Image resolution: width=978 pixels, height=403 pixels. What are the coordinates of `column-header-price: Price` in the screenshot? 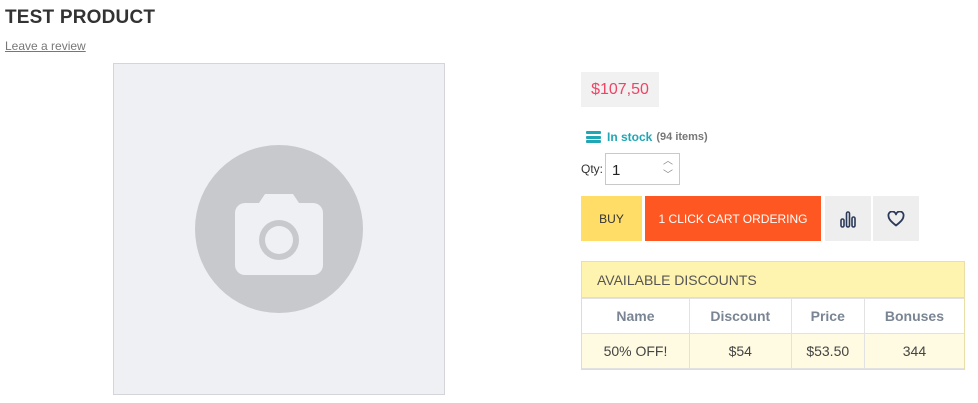 It's located at (827, 316).